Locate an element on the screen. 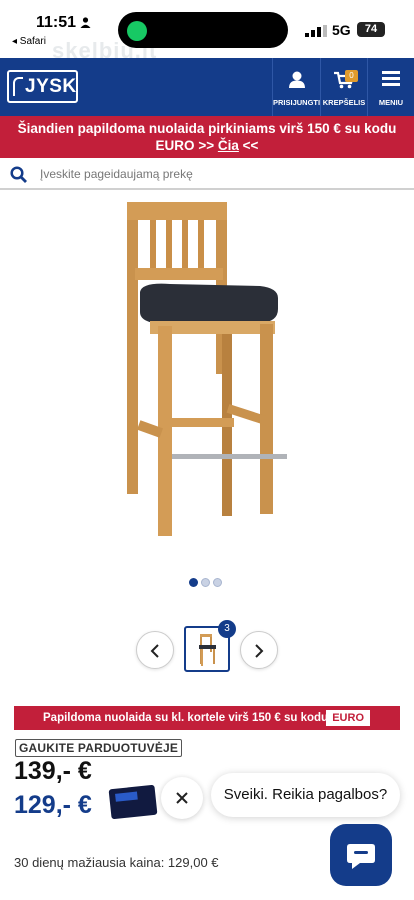 The height and width of the screenshot is (900, 414). chat-close-button is located at coordinates (182, 798).